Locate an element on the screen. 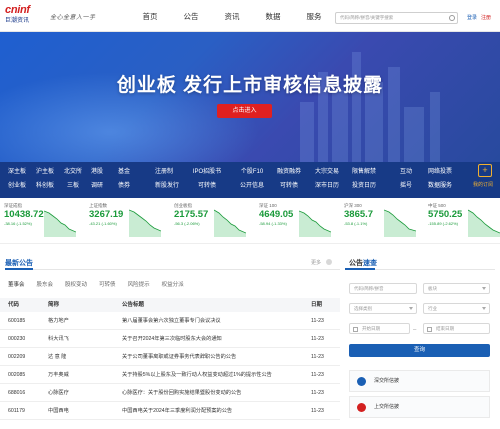 Image resolution: width=500 pixels, height=429 pixels. row-name: 万丰奥威 is located at coordinates (58, 375).